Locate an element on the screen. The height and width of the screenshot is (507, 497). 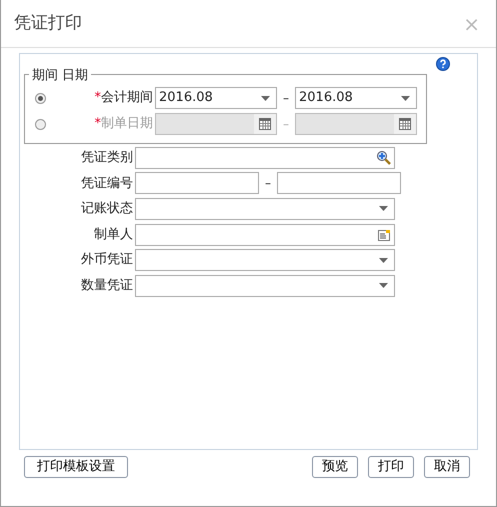
window-title: 凭证打印 is located at coordinates (48, 23).